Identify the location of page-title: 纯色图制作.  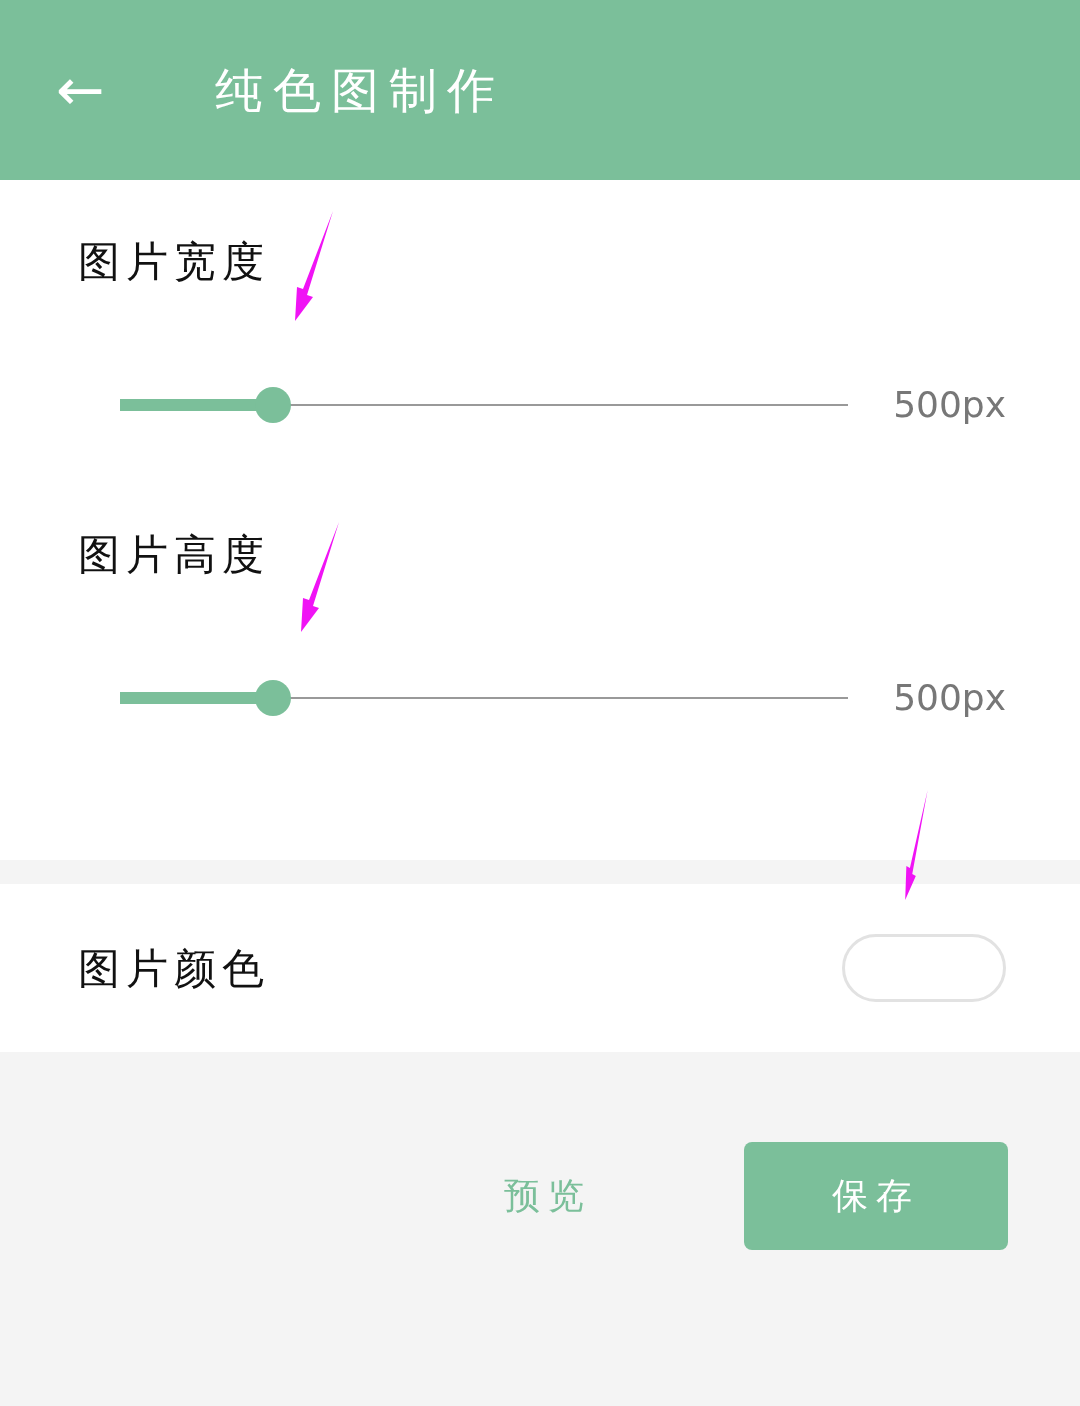
(359, 90).